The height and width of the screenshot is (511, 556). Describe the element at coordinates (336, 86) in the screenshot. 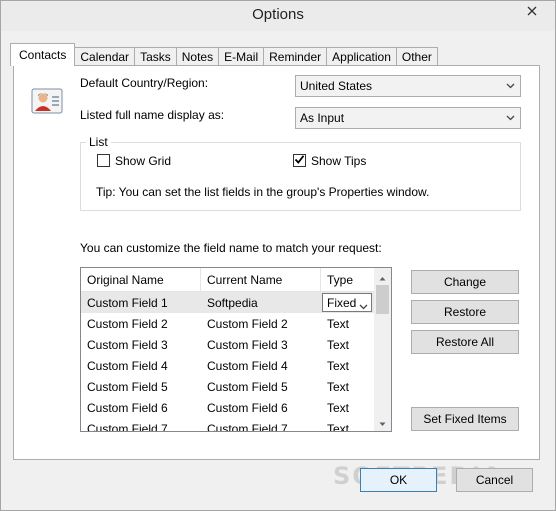

I see `country-select-value: United States` at that location.